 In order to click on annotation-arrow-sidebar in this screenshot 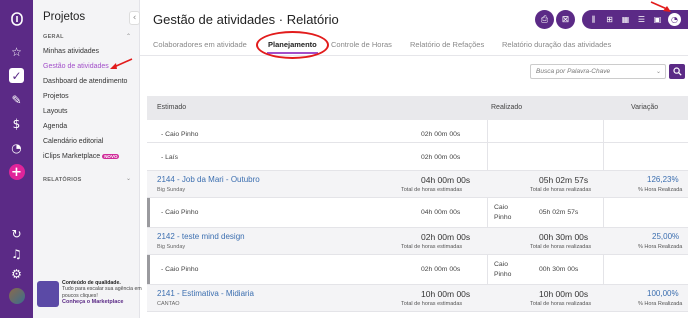, I will do `click(121, 63)`.